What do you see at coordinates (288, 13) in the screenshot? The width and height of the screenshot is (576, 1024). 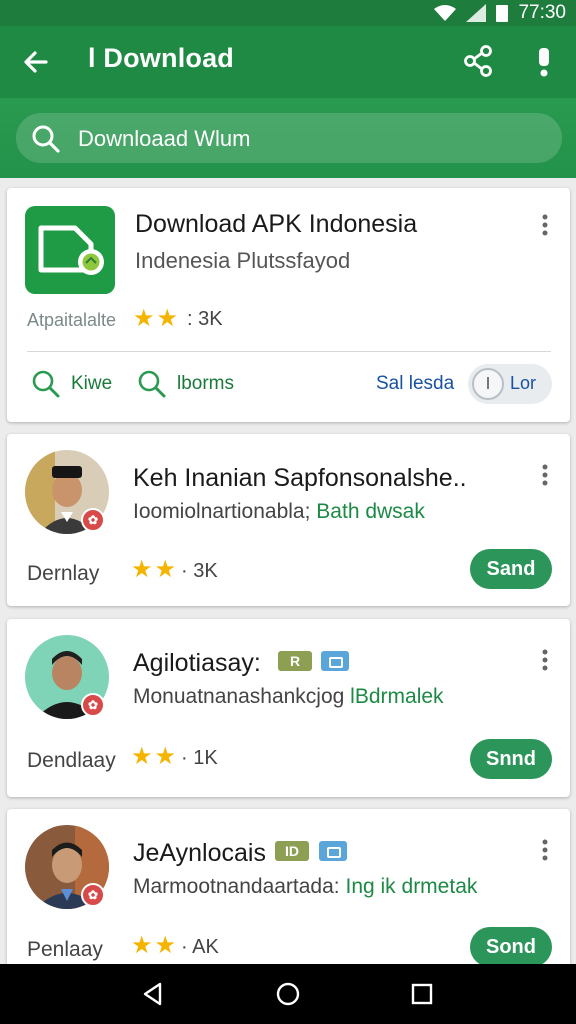 I see `status-bar: 77:30` at bounding box center [288, 13].